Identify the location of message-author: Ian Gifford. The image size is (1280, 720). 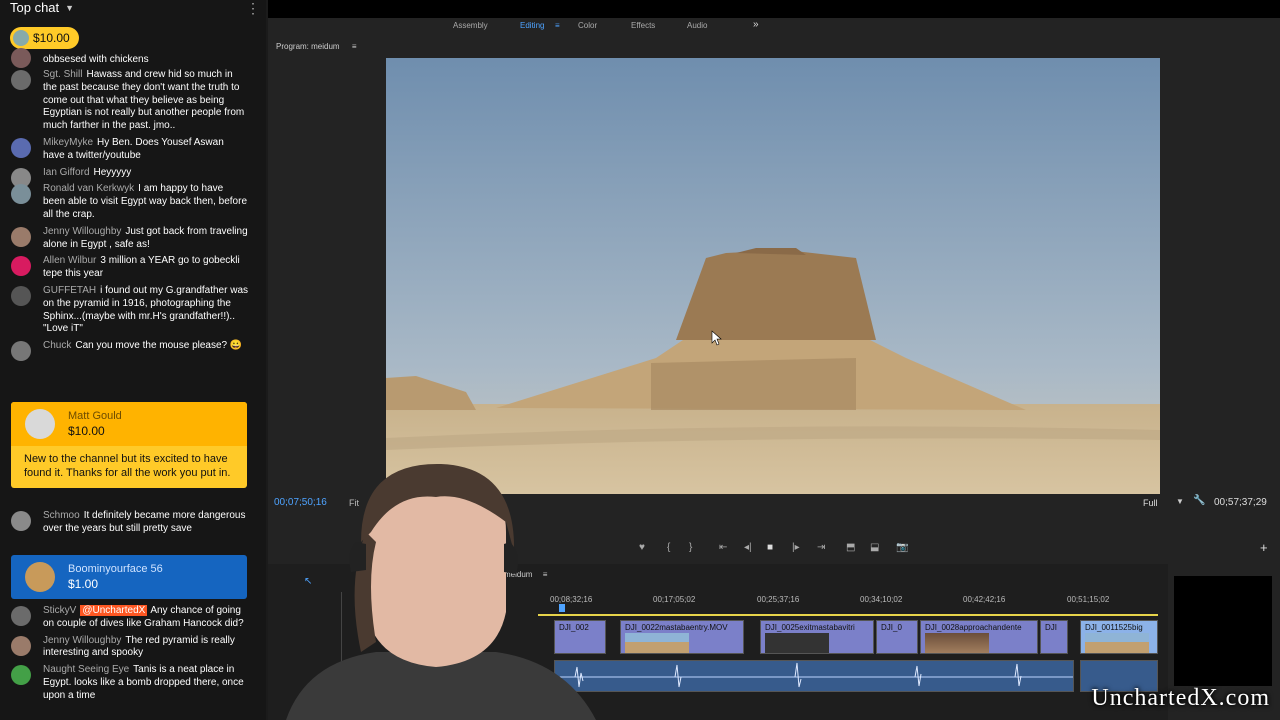
(66, 172).